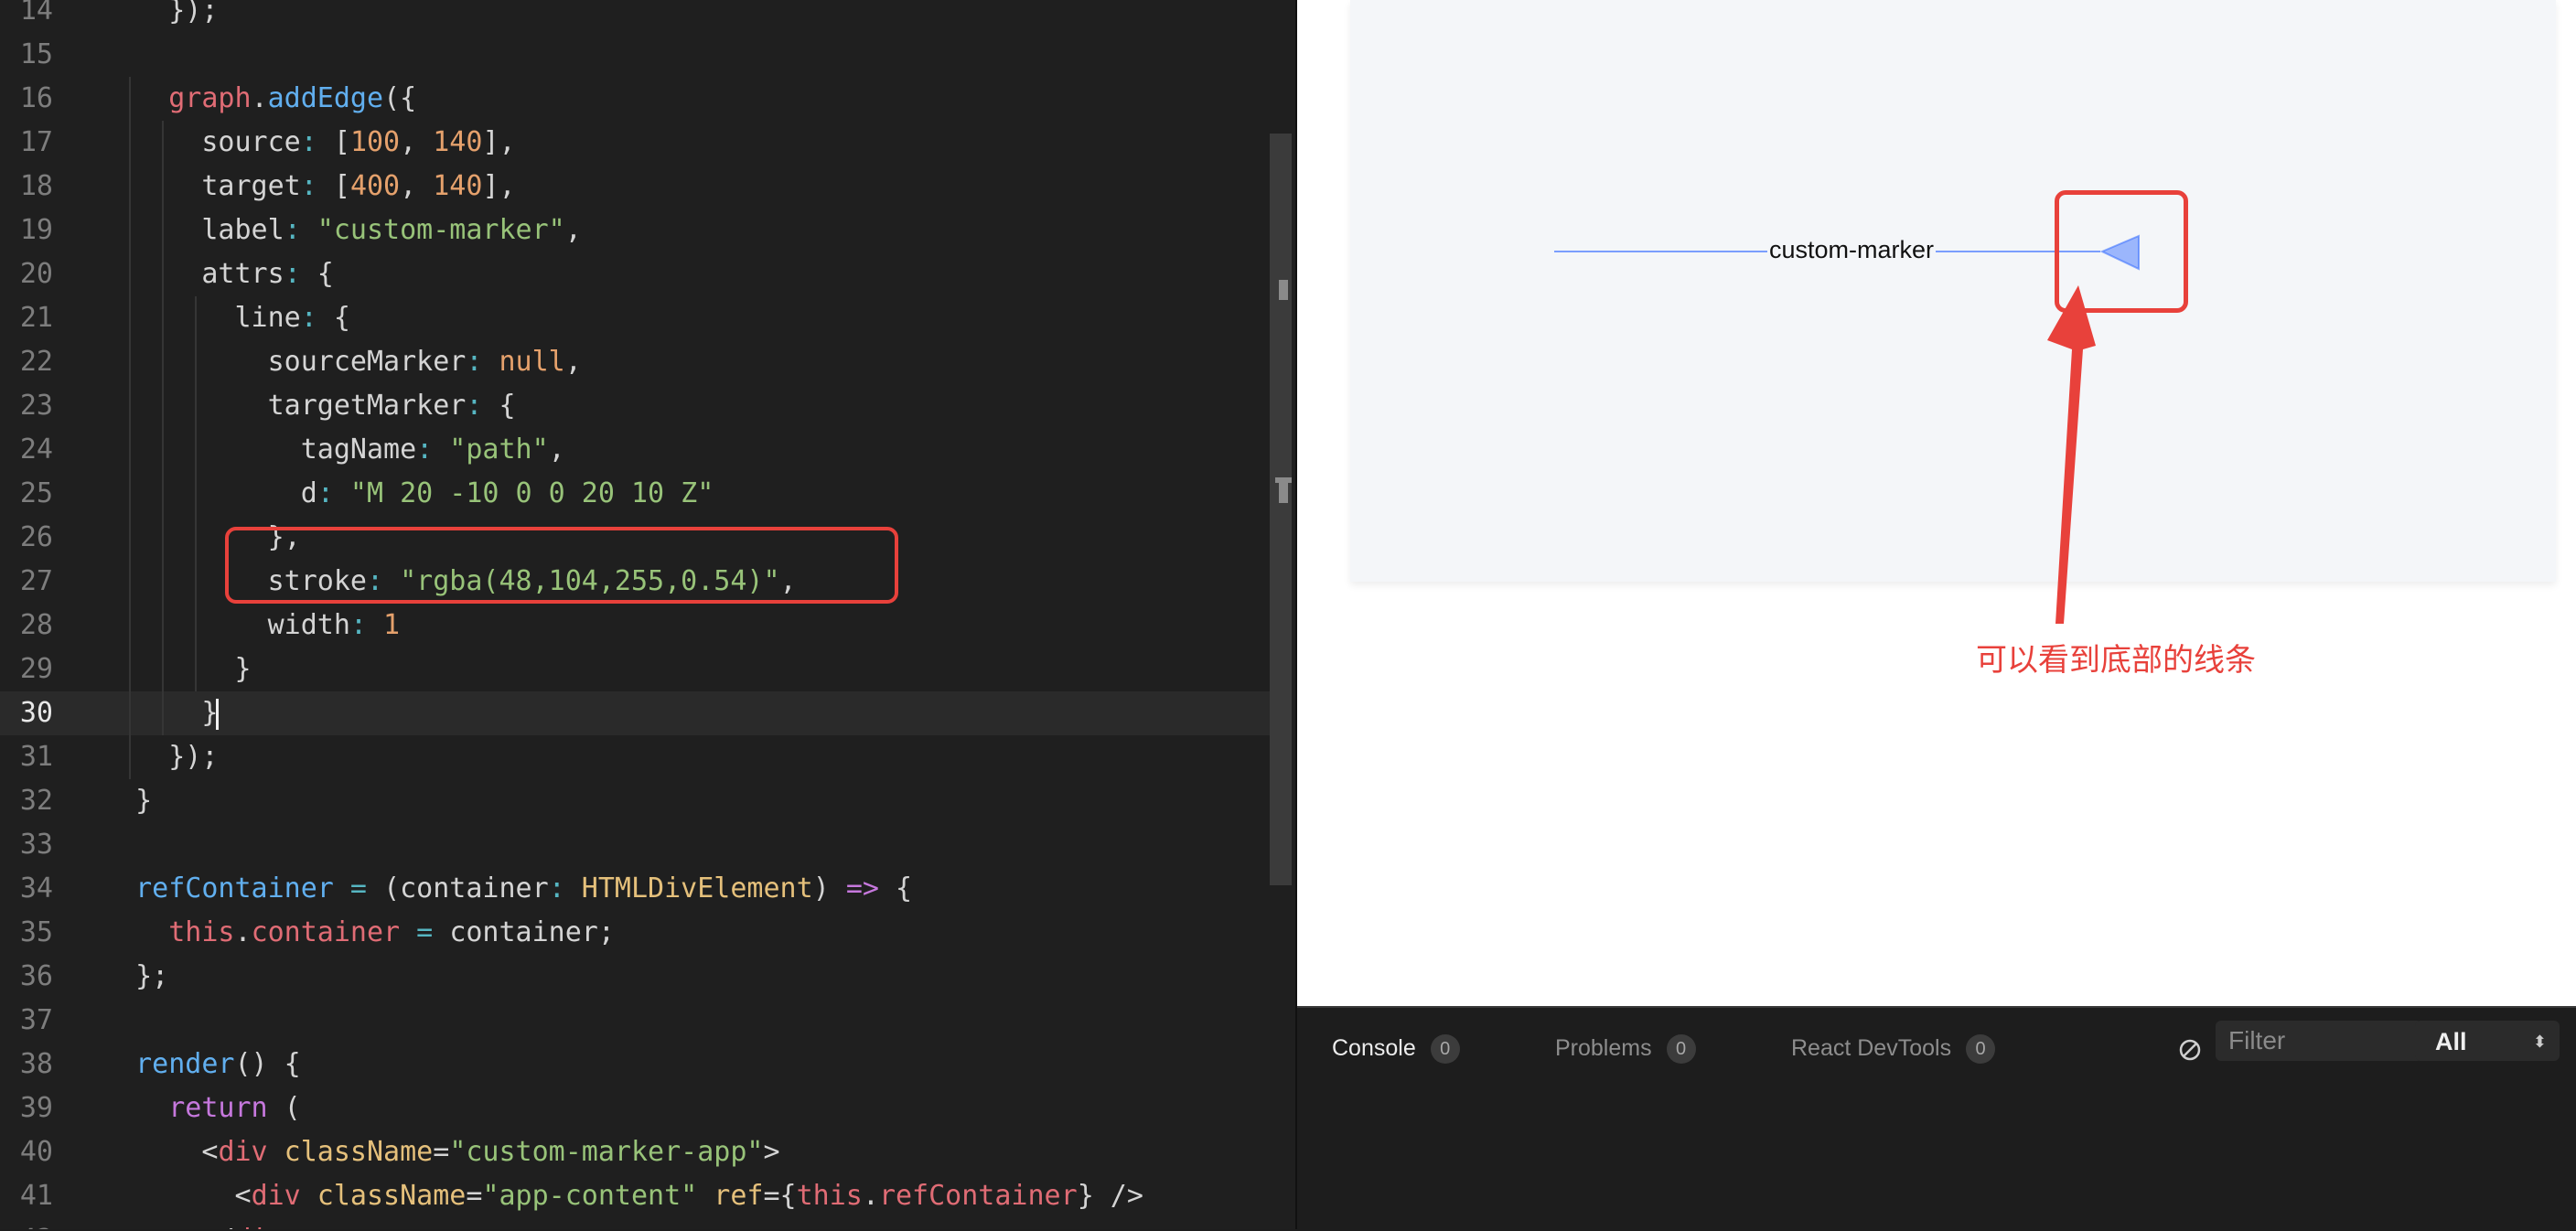  I want to click on clear-console-icon, so click(2190, 1050).